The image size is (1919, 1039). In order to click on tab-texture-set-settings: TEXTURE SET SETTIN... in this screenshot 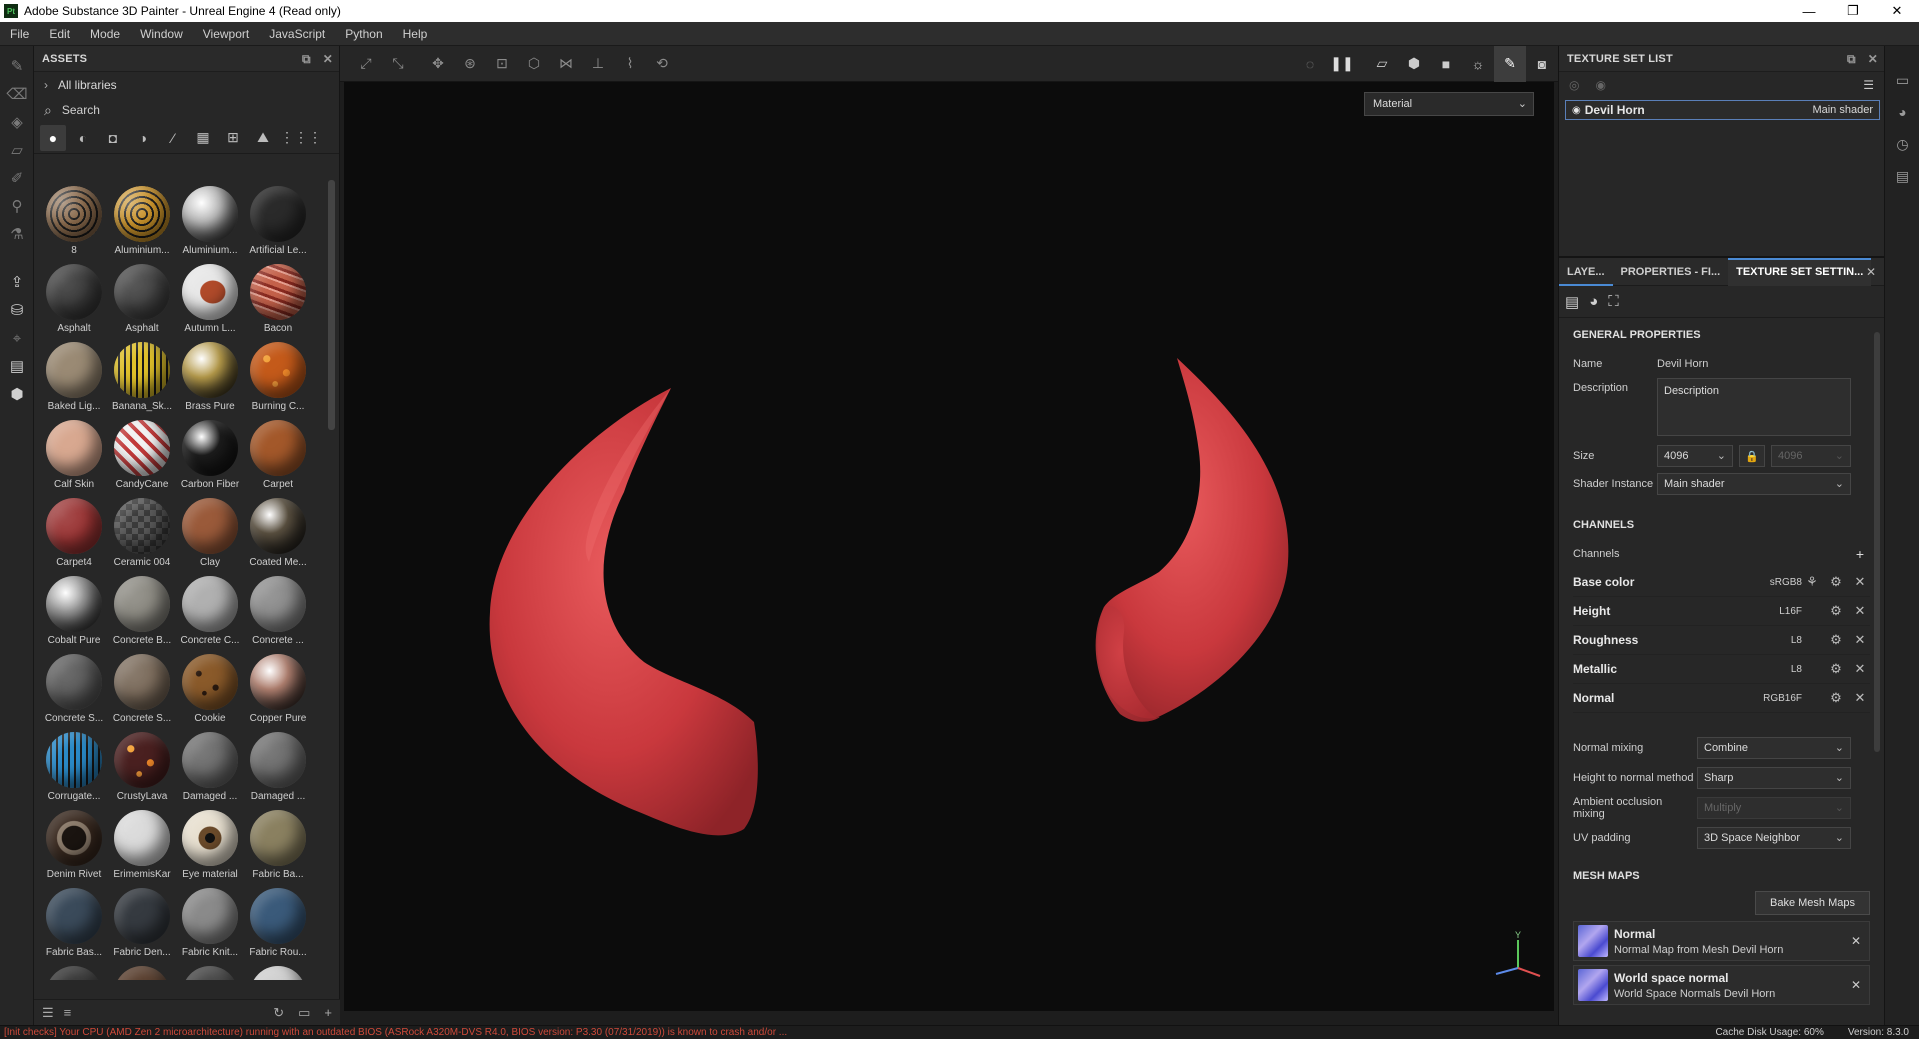, I will do `click(1800, 271)`.